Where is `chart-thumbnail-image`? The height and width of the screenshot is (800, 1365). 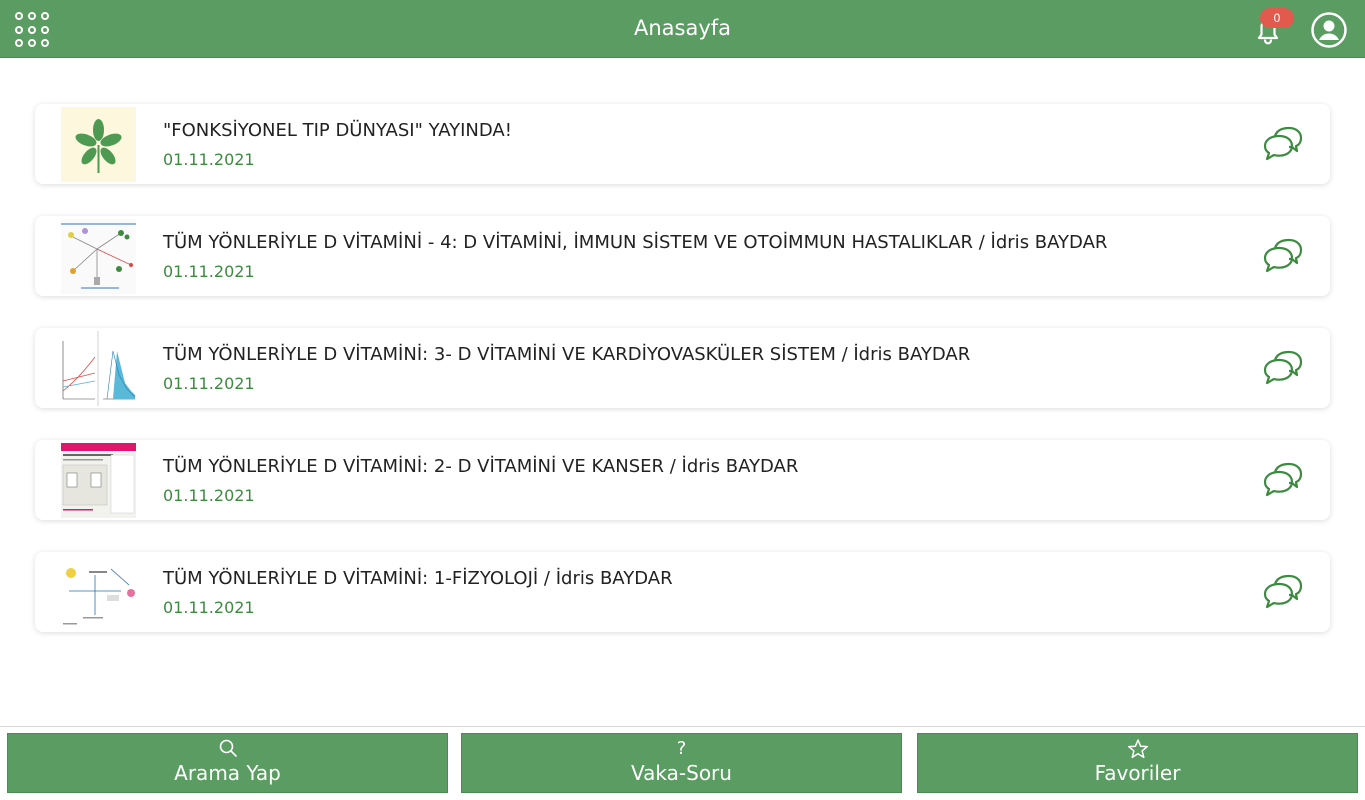 chart-thumbnail-image is located at coordinates (99, 368).